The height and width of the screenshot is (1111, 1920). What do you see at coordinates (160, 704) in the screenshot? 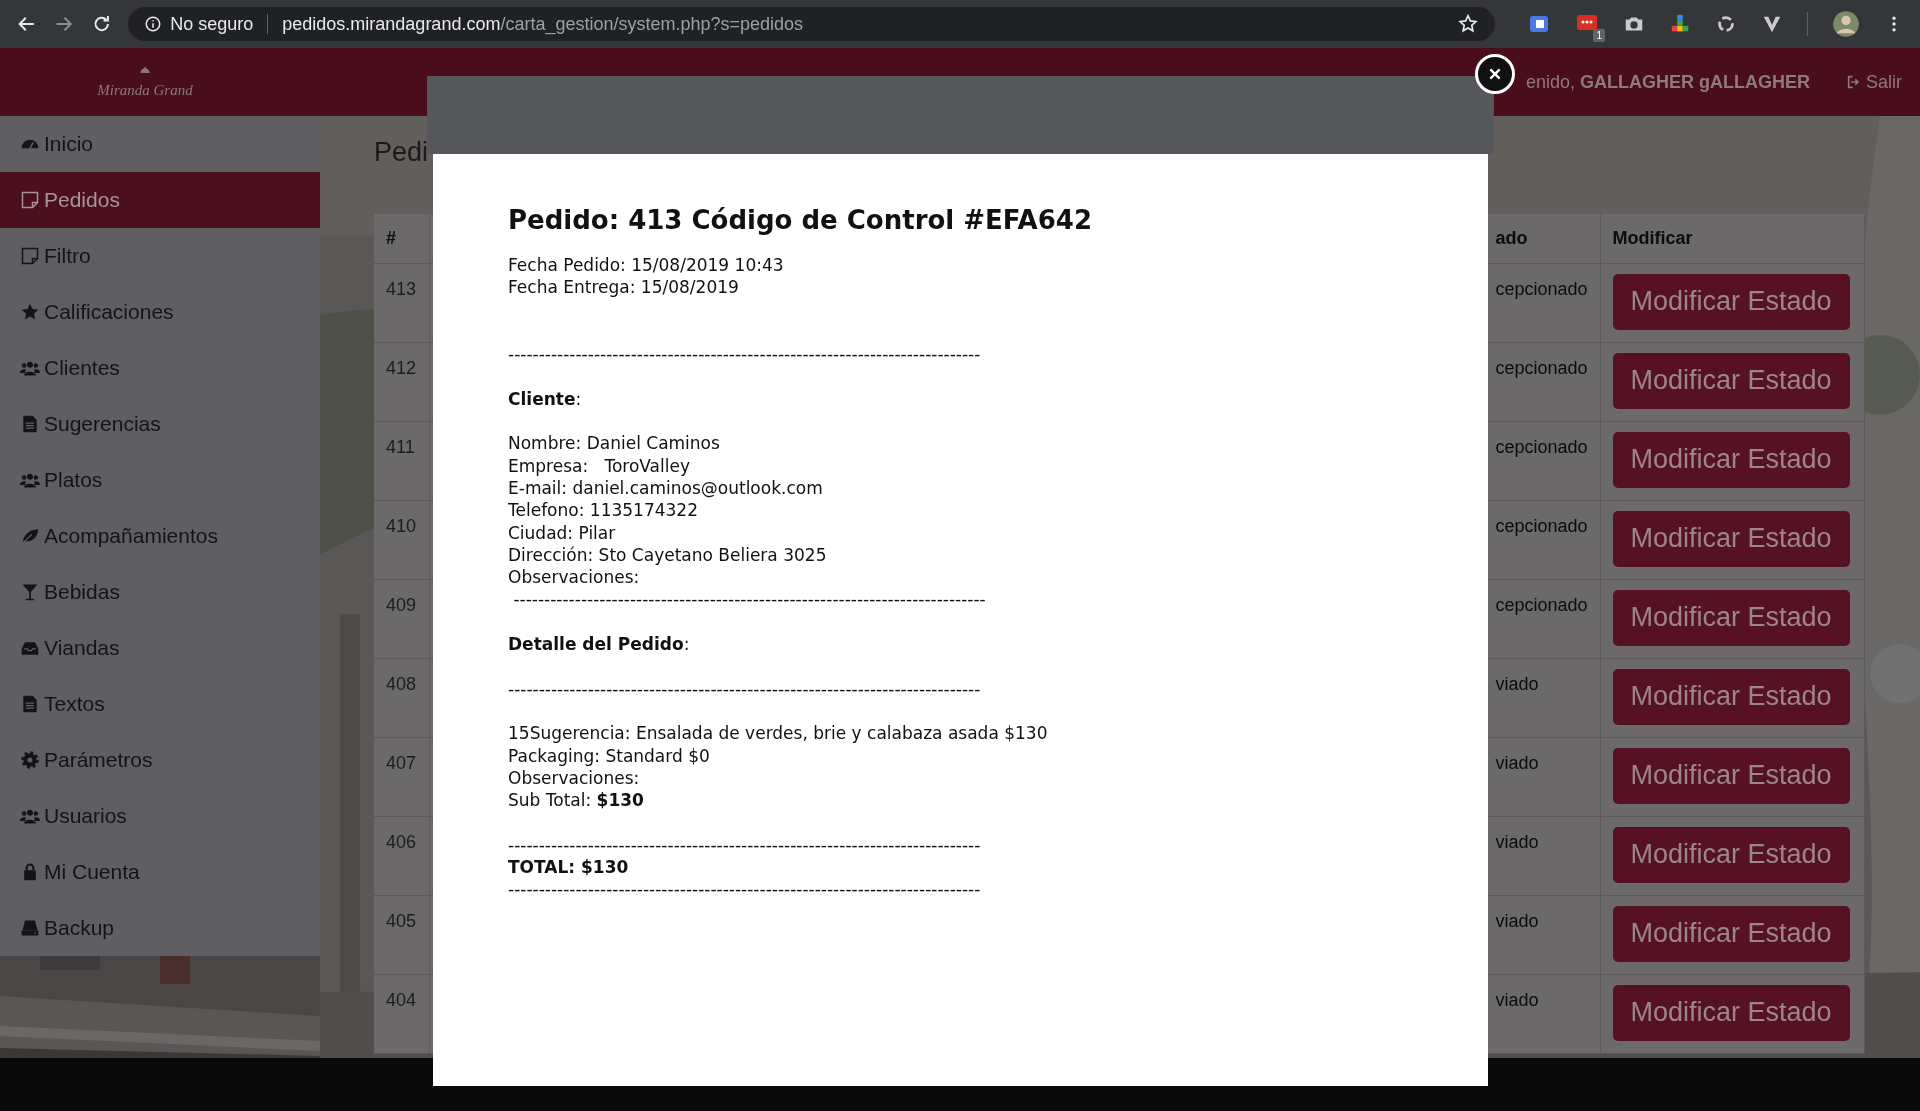
I see `sidebar-item: Textos` at bounding box center [160, 704].